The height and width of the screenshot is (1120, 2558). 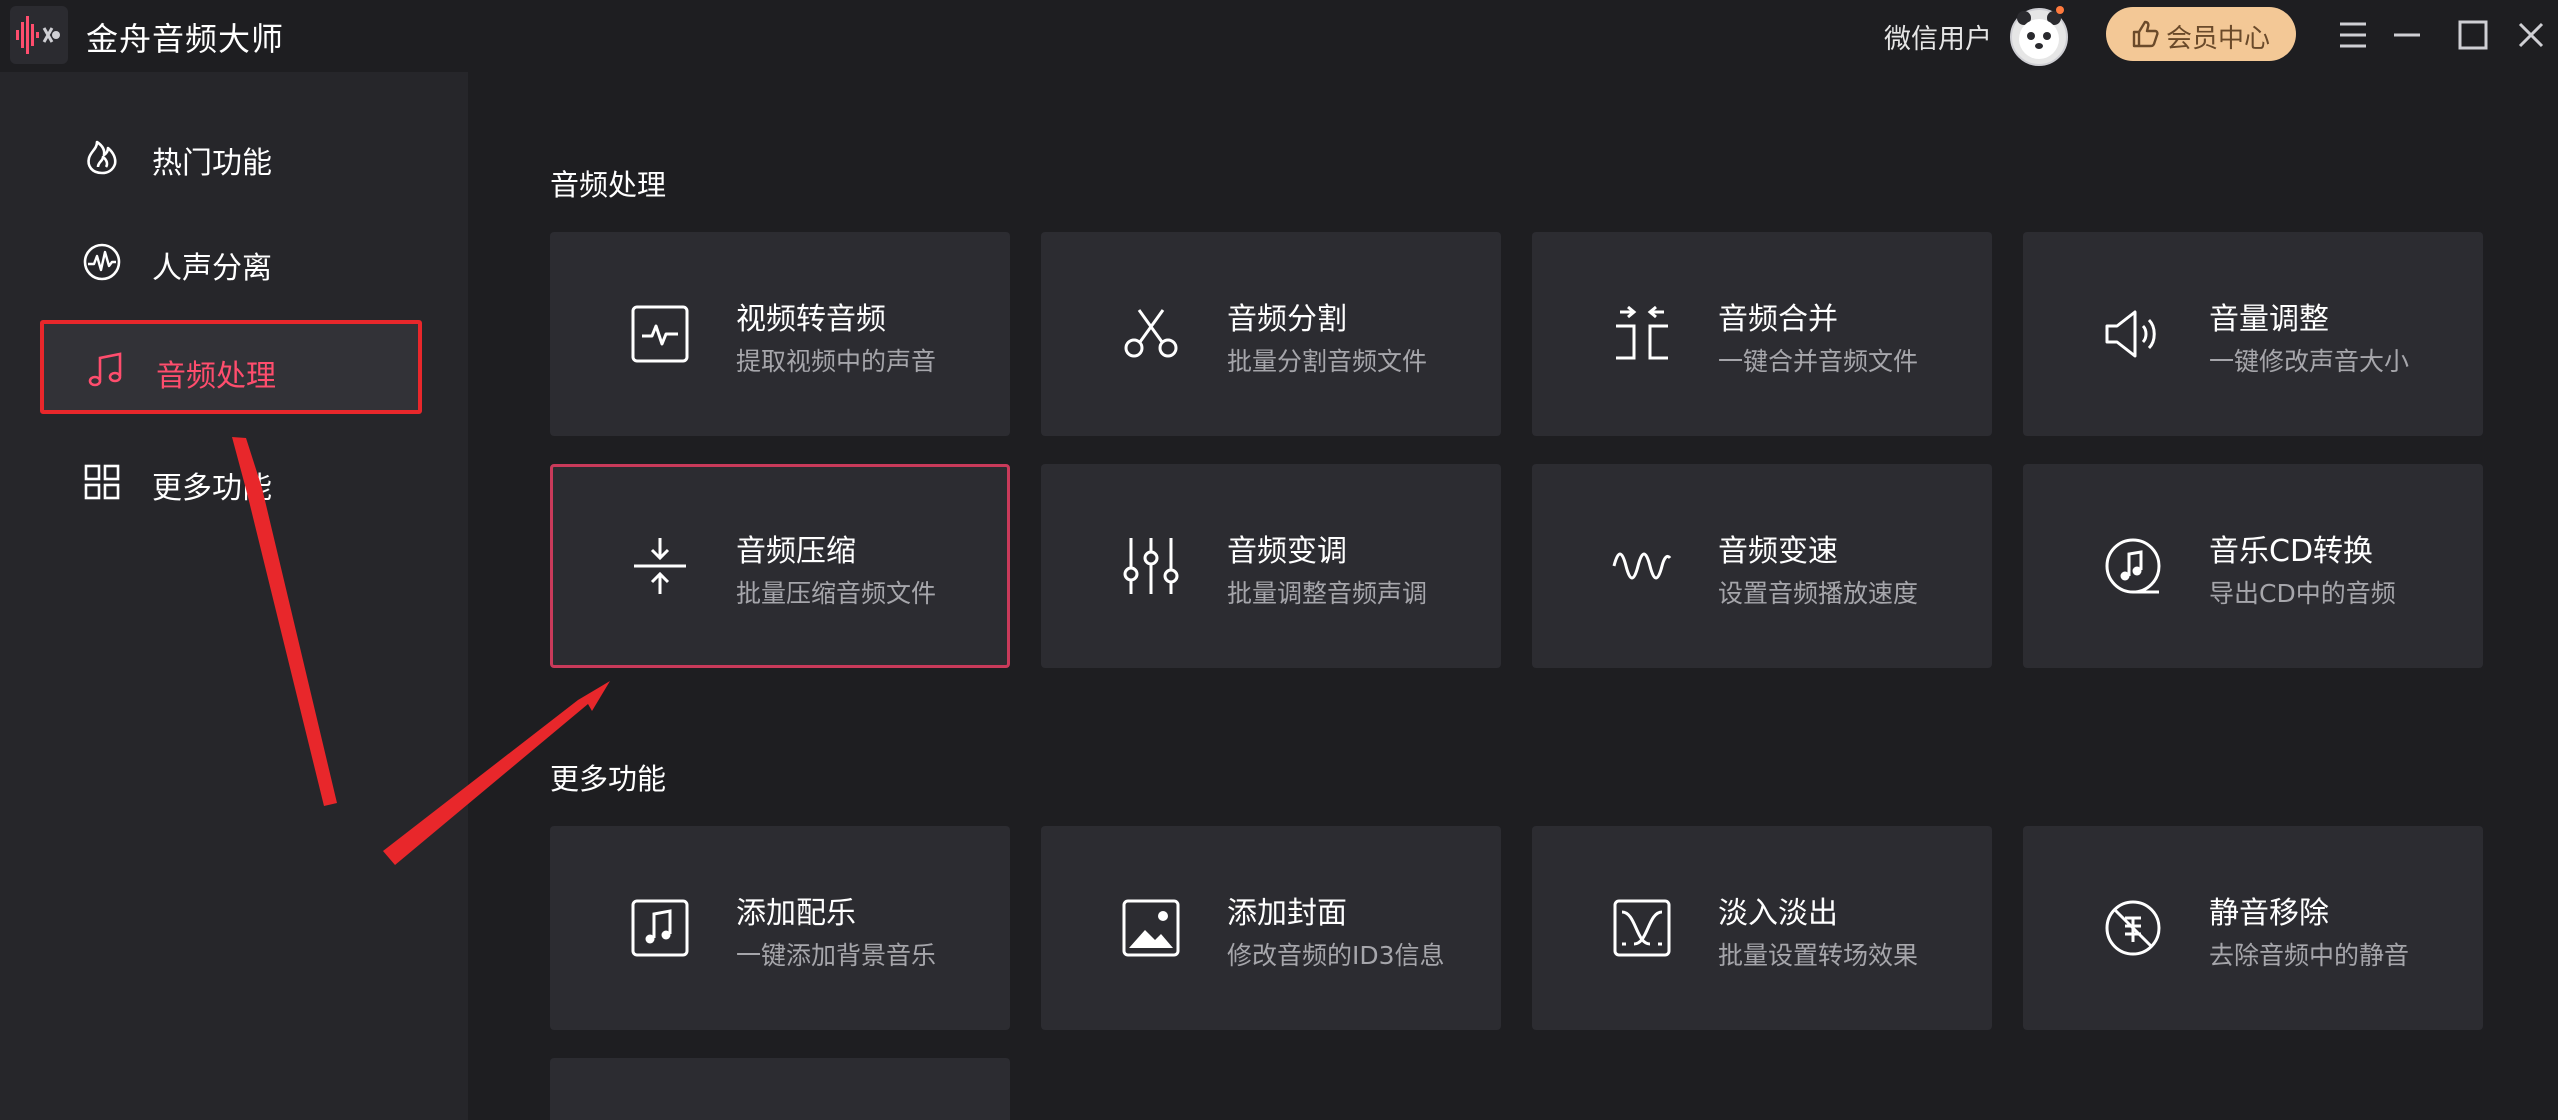 What do you see at coordinates (2473, 35) in the screenshot?
I see `maximize-icon` at bounding box center [2473, 35].